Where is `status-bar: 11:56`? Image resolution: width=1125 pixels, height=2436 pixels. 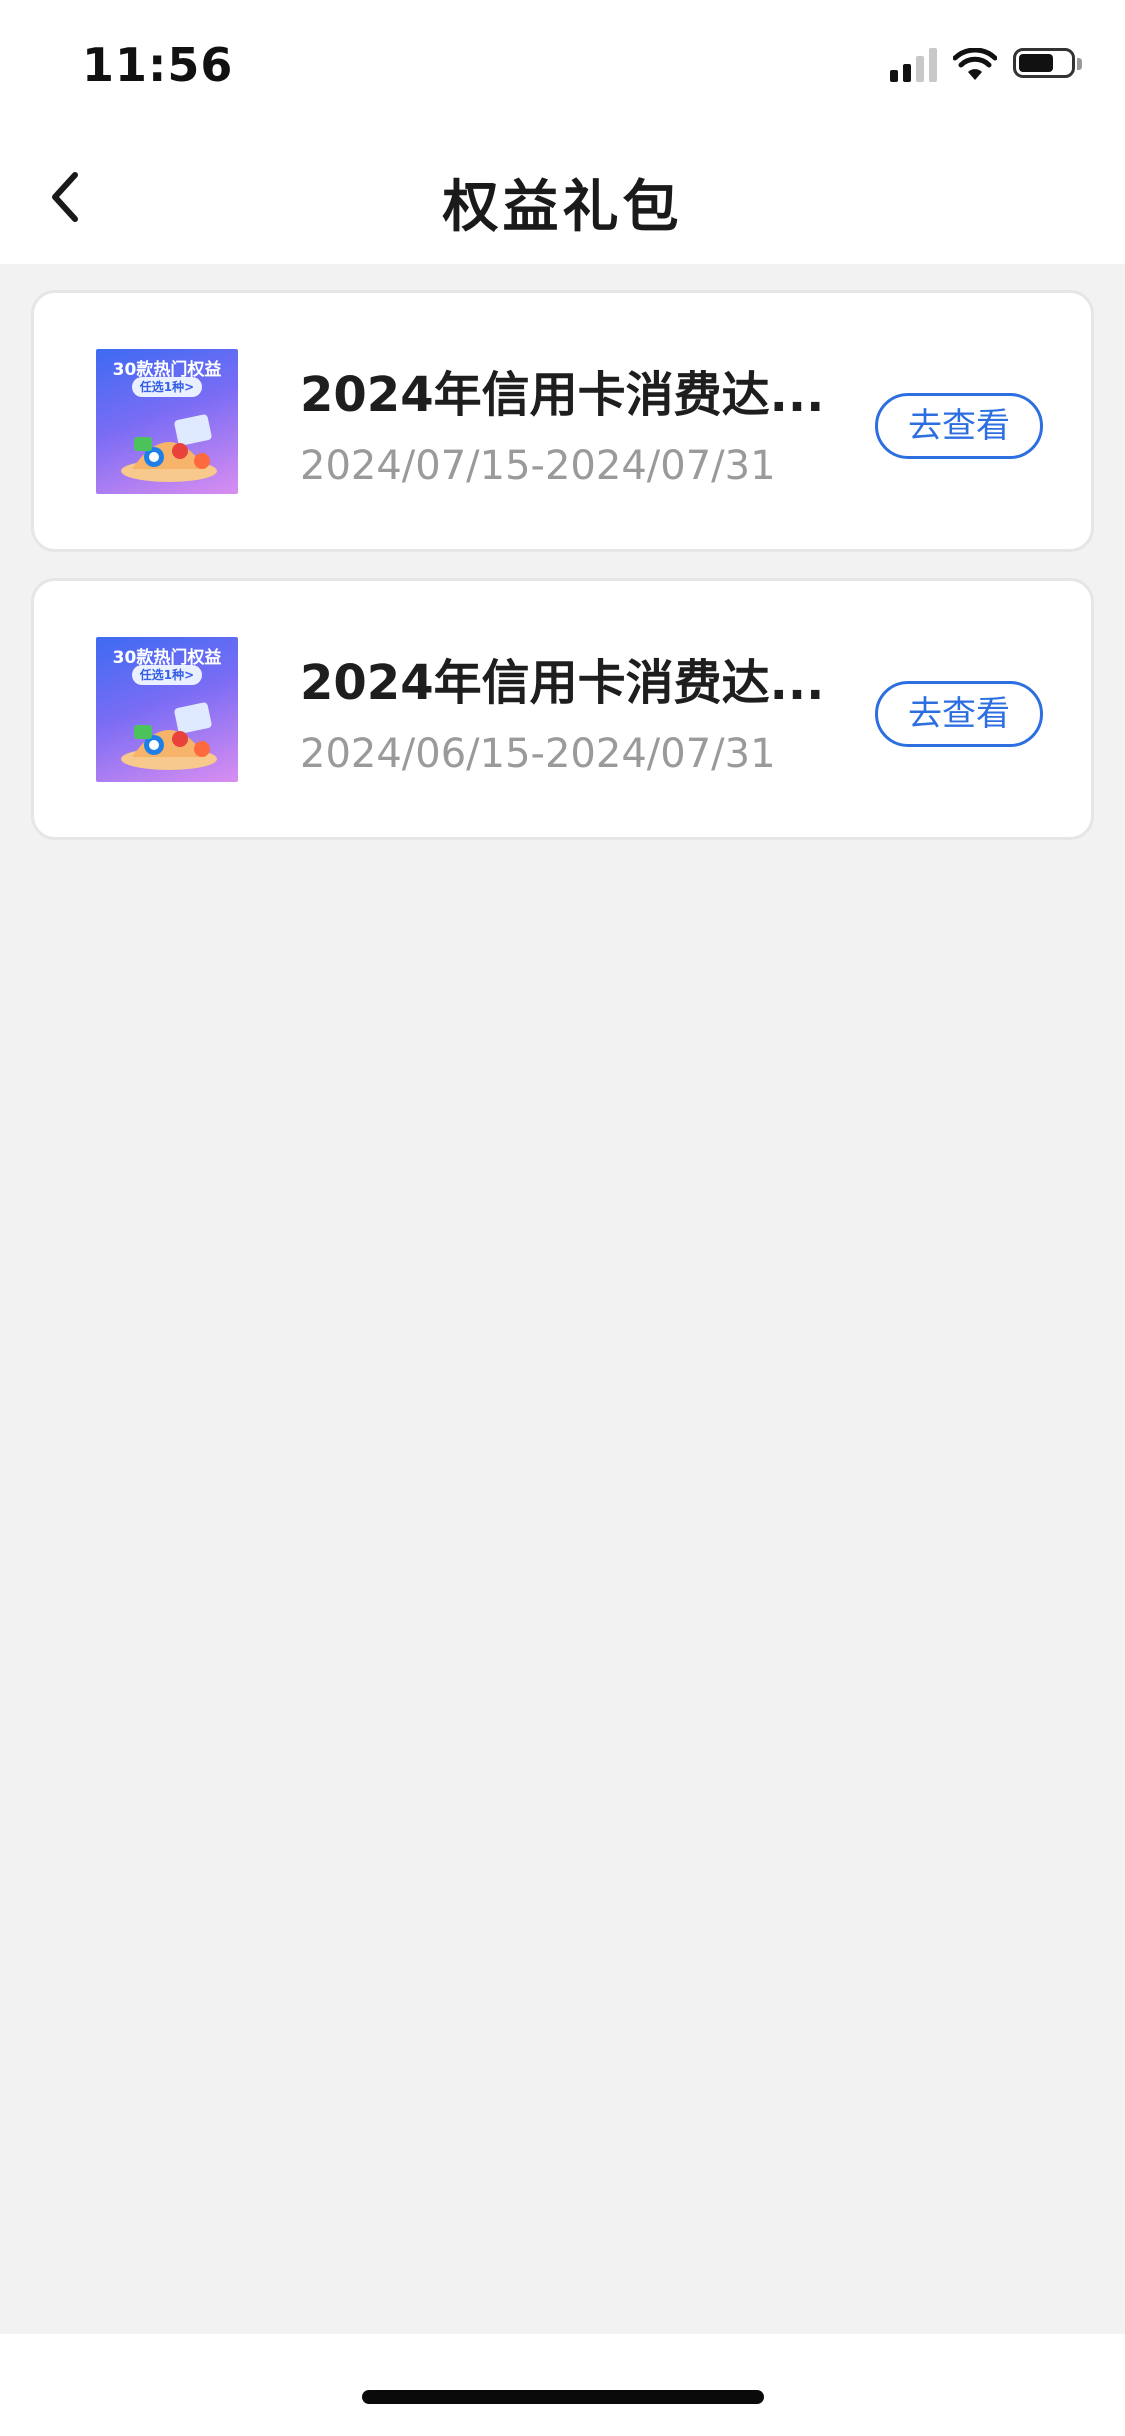
status-bar: 11:56 is located at coordinates (562, 66).